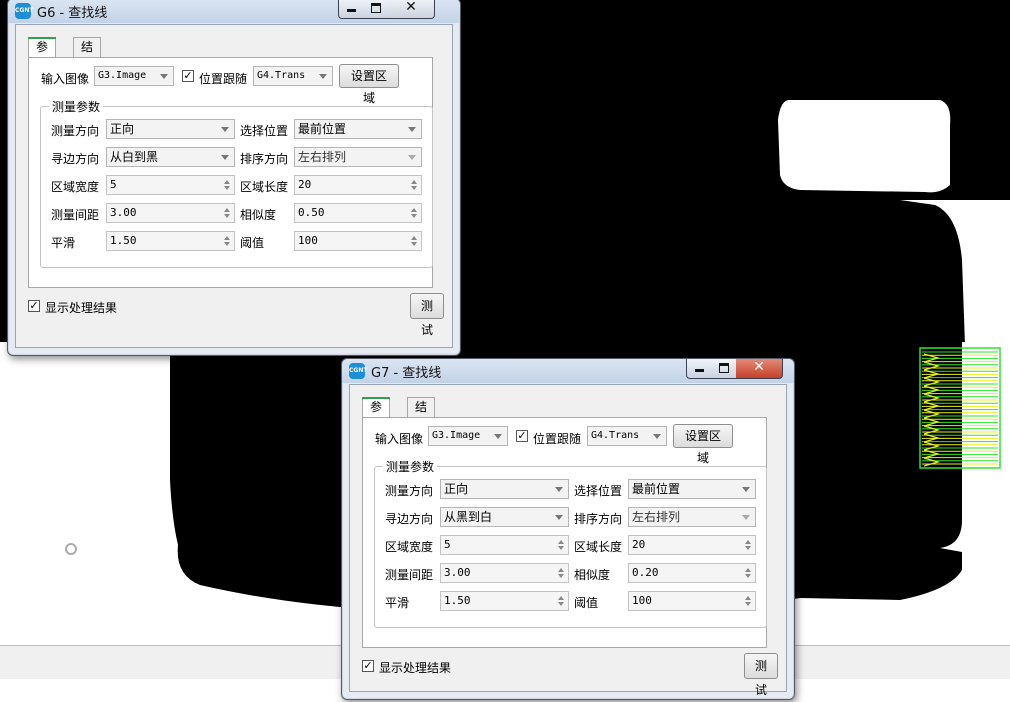 The height and width of the screenshot is (702, 1010). Describe the element at coordinates (75, 131) in the screenshot. I see `measure-direction-label: 测量方向` at that location.